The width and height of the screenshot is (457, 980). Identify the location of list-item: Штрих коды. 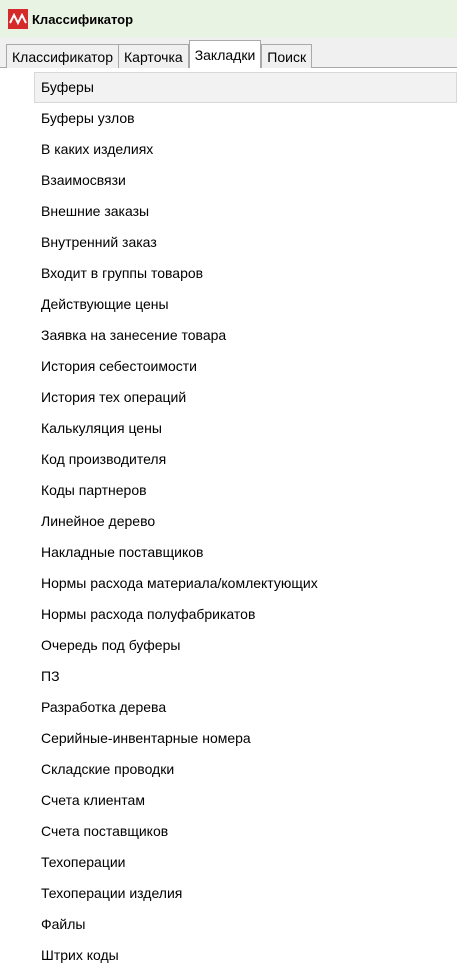
(245, 955).